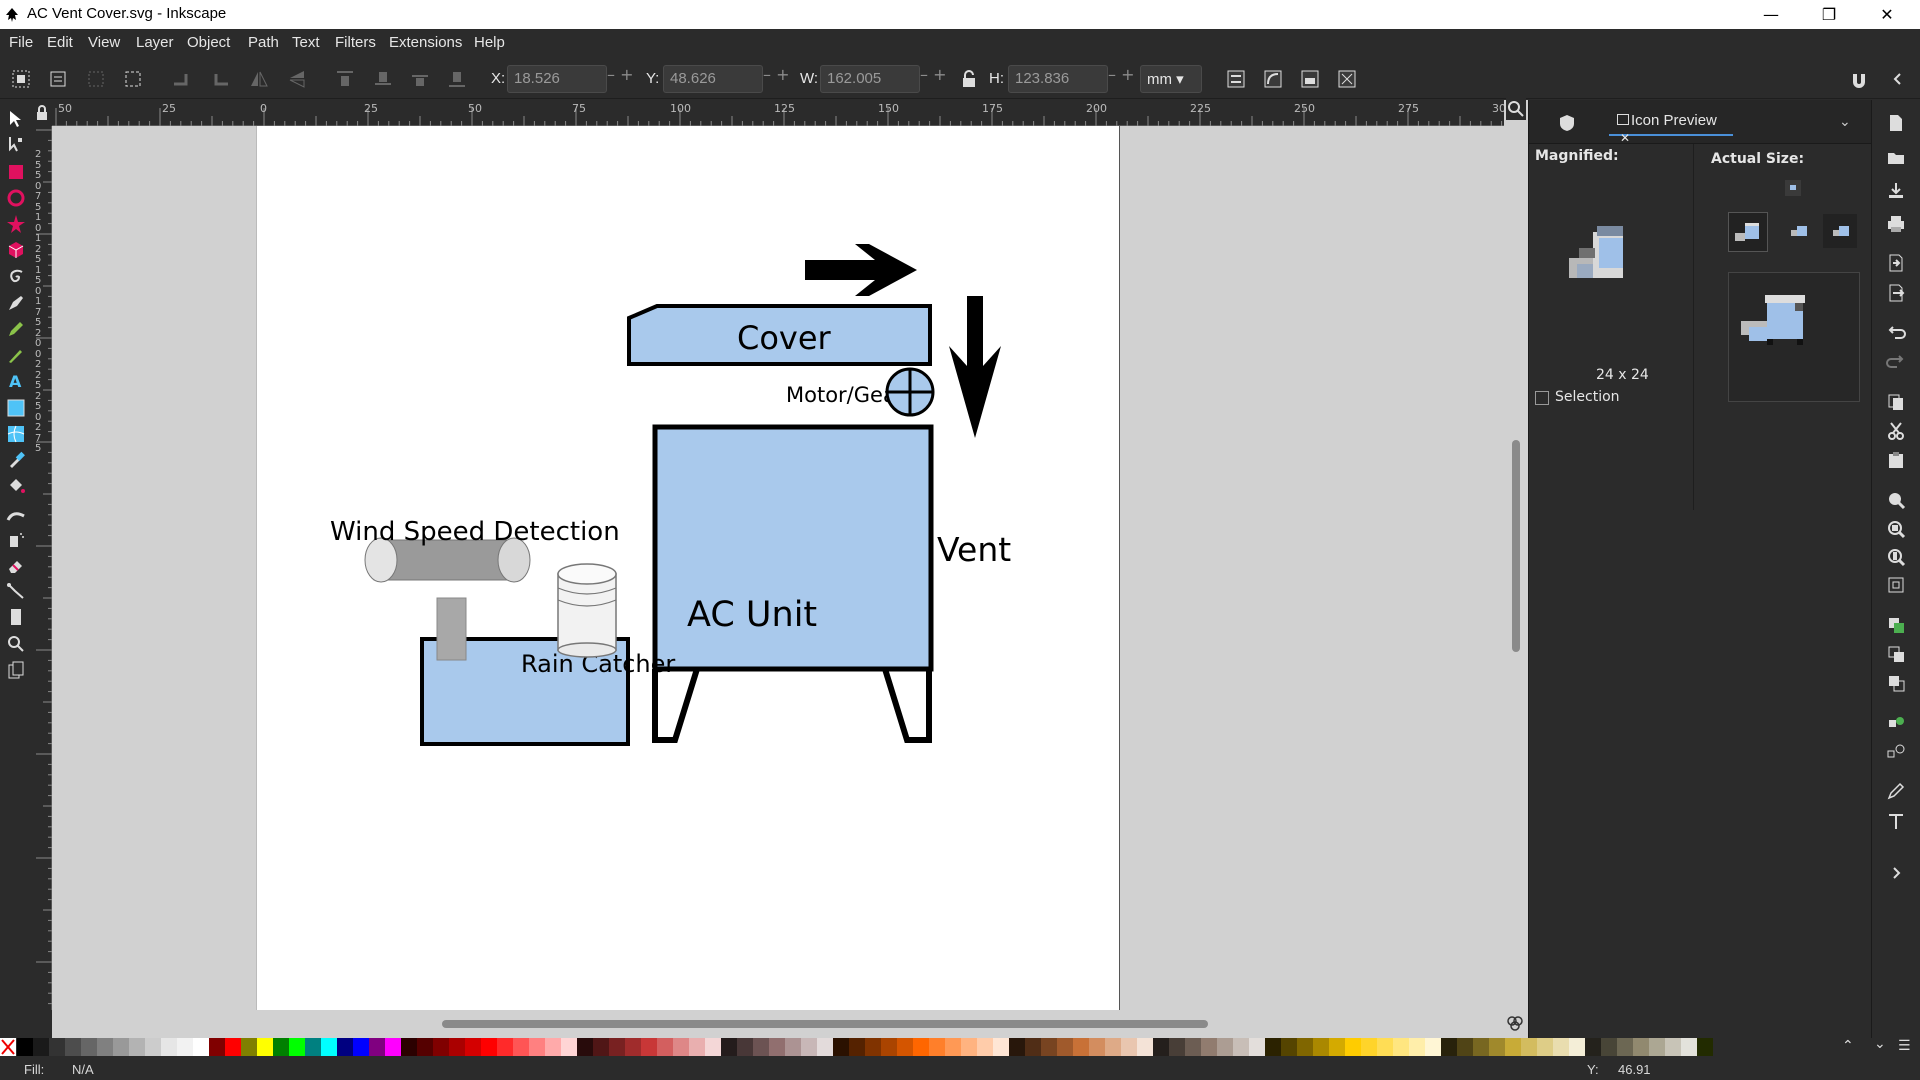 This screenshot has width=1920, height=1080. What do you see at coordinates (425, 42) in the screenshot?
I see `menu-extensions: Extensions` at bounding box center [425, 42].